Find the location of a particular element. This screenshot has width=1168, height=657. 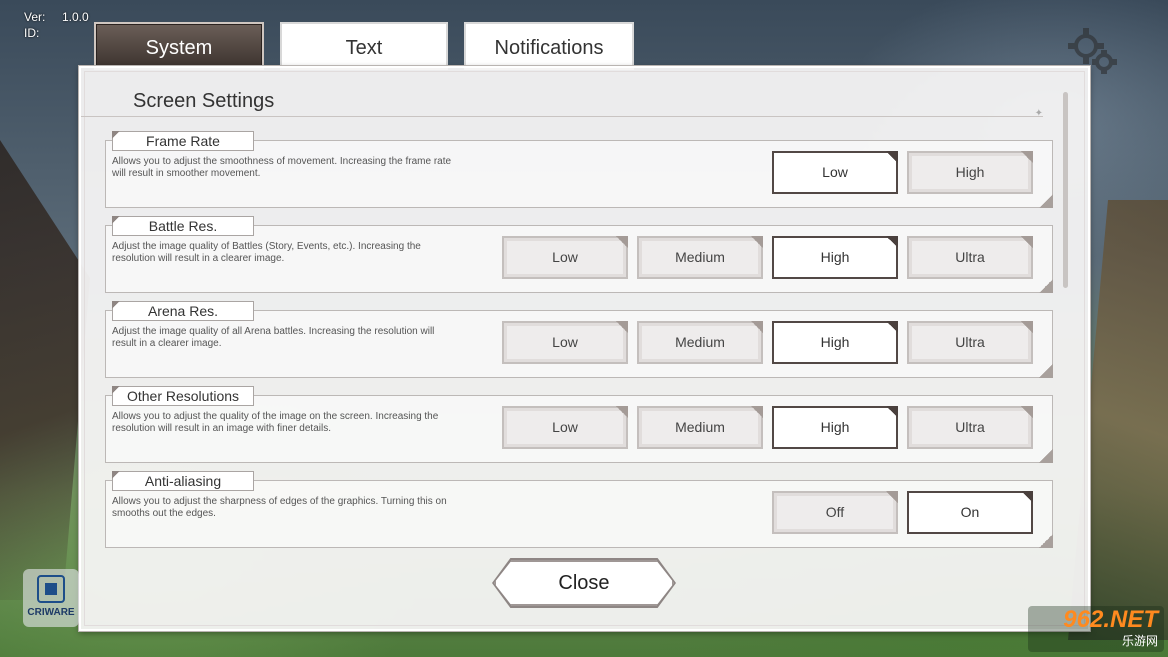

setting-label: Frame Rate is located at coordinates (183, 141).